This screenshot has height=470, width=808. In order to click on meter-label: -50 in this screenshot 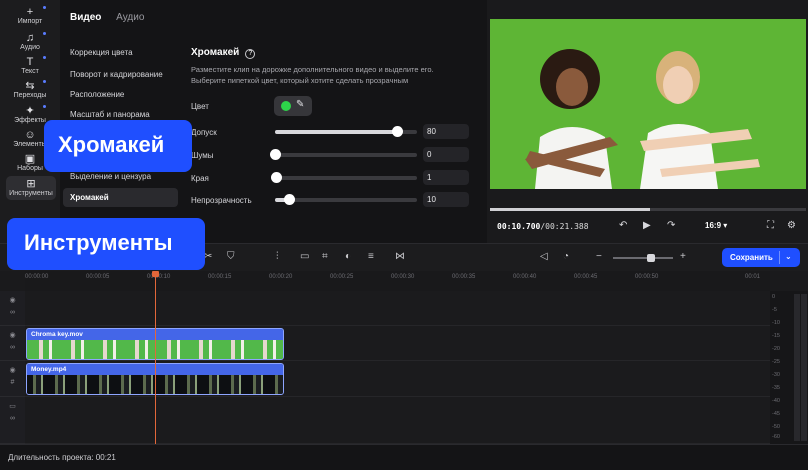, I will do `click(776, 427)`.